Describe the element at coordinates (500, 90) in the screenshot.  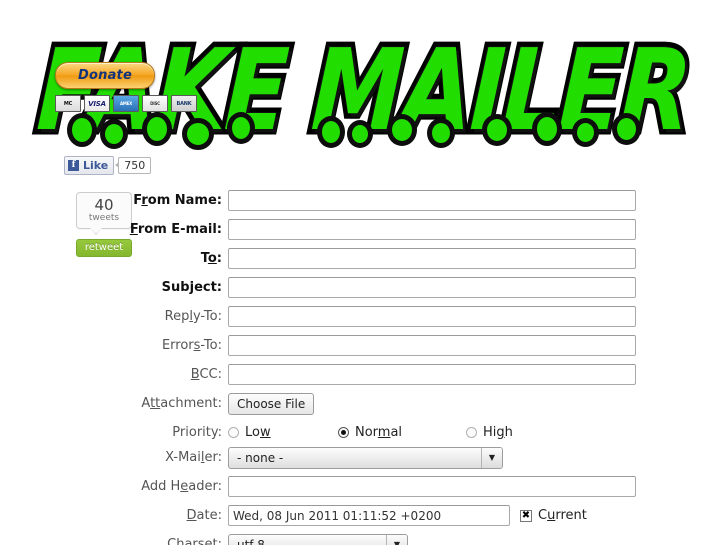
I see `logo-word-mailer: MAILER` at that location.